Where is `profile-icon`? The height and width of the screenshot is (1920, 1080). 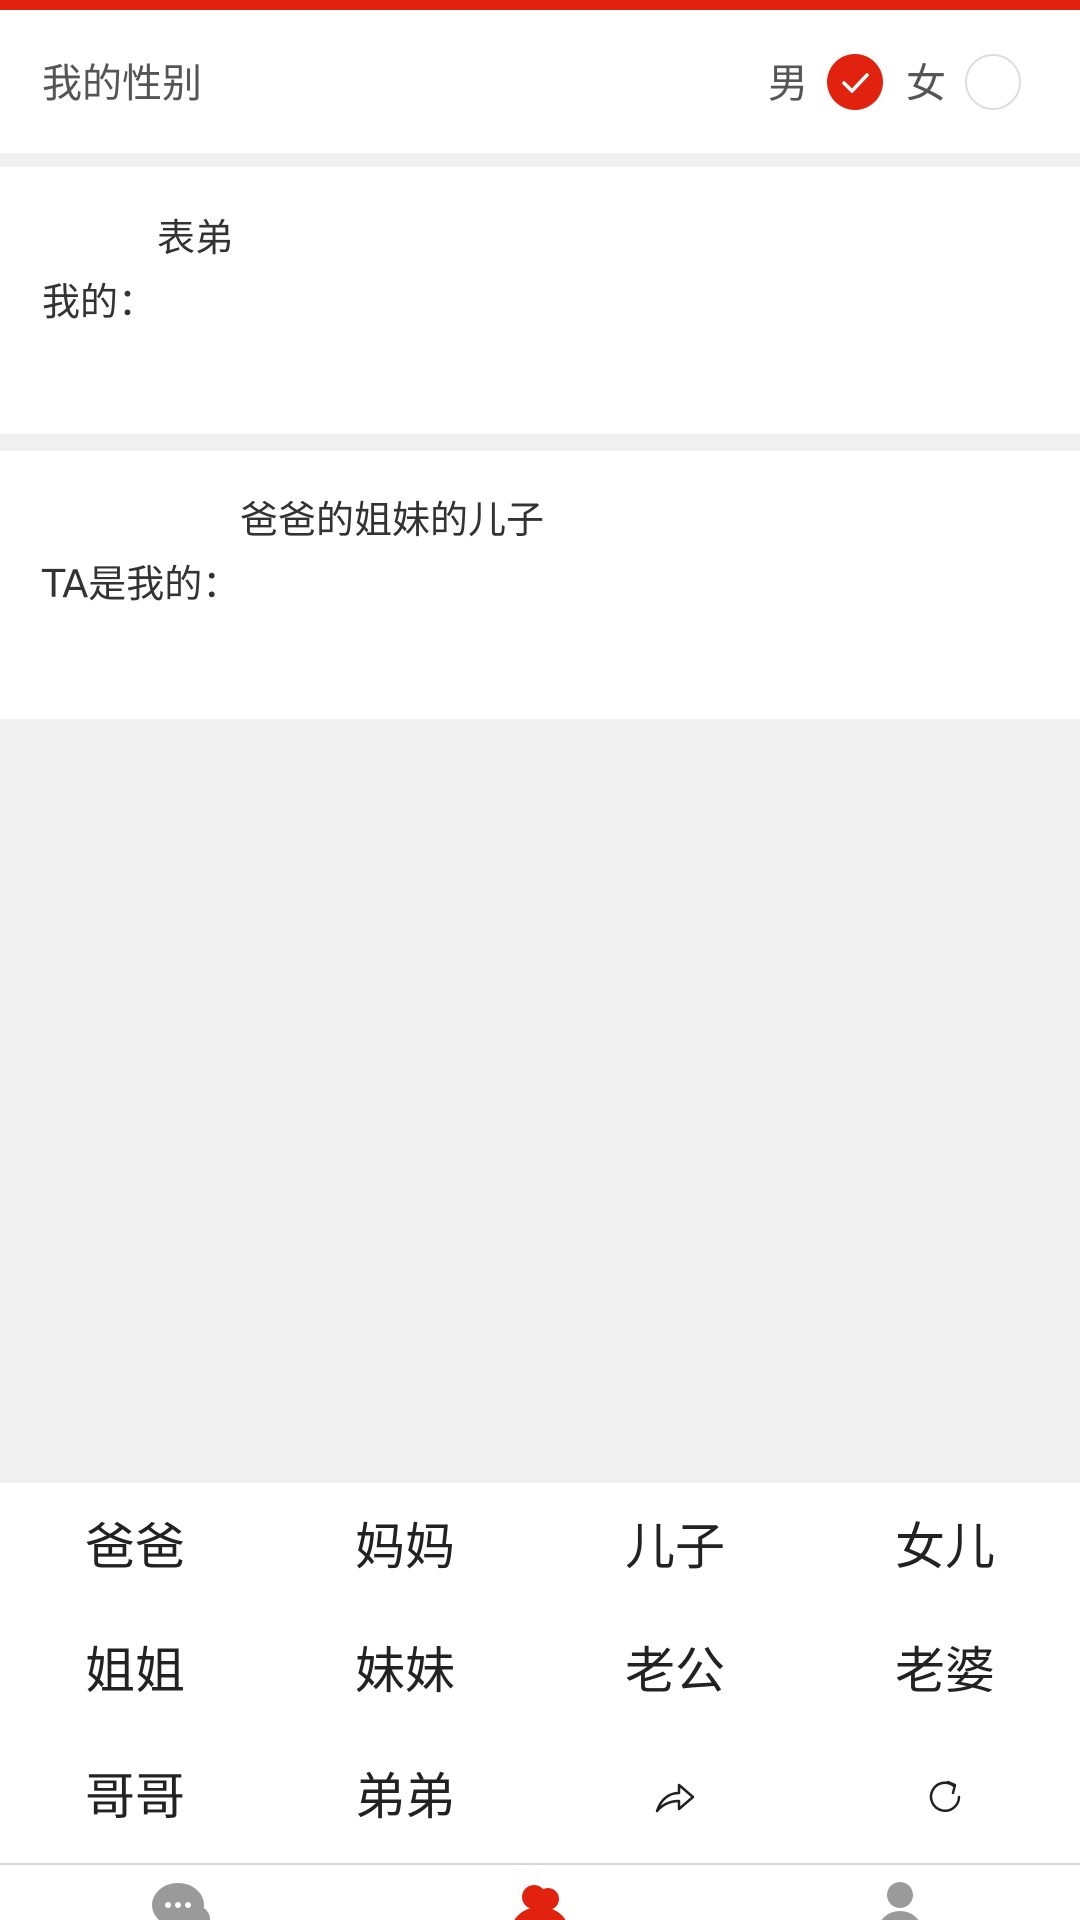 profile-icon is located at coordinates (900, 1901).